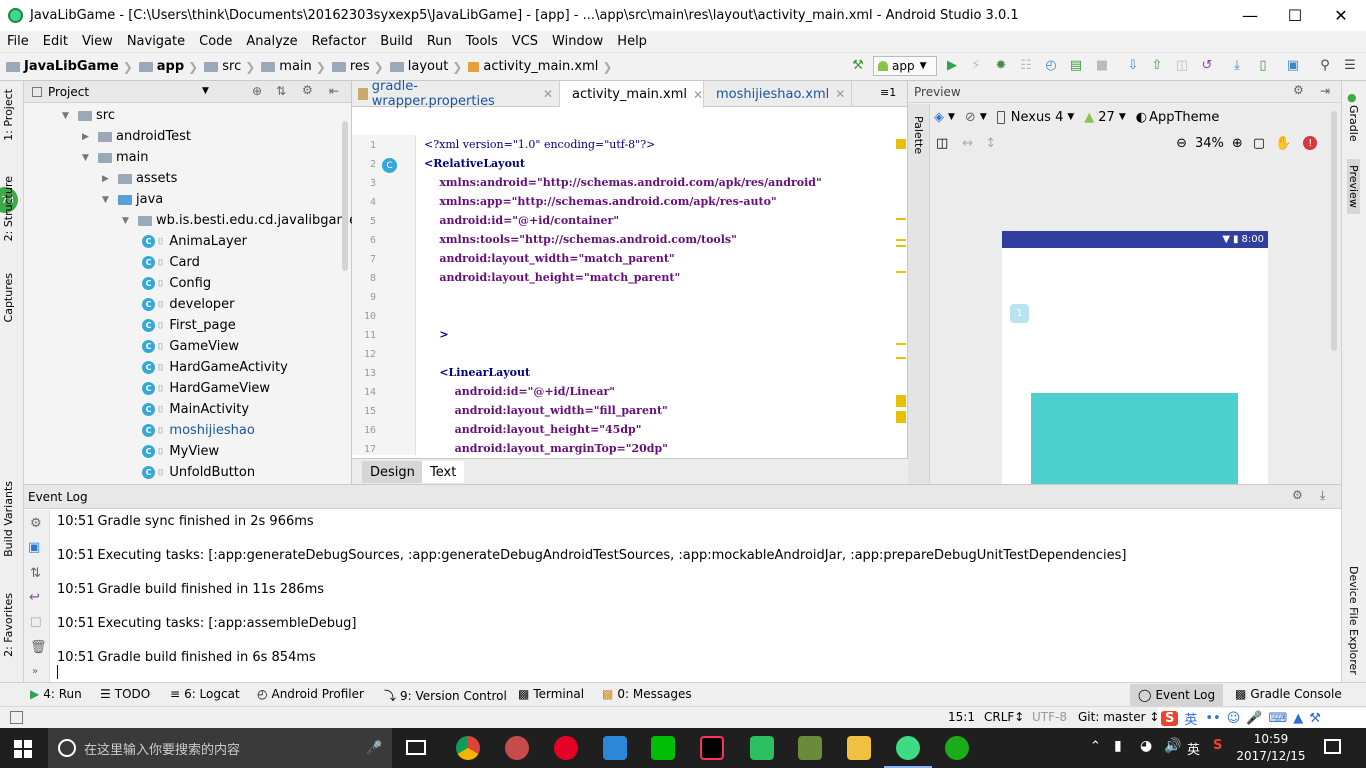 This screenshot has width=1366, height=768. Describe the element at coordinates (56, 694) in the screenshot. I see `tool-run: ▶ 4: Run` at that location.